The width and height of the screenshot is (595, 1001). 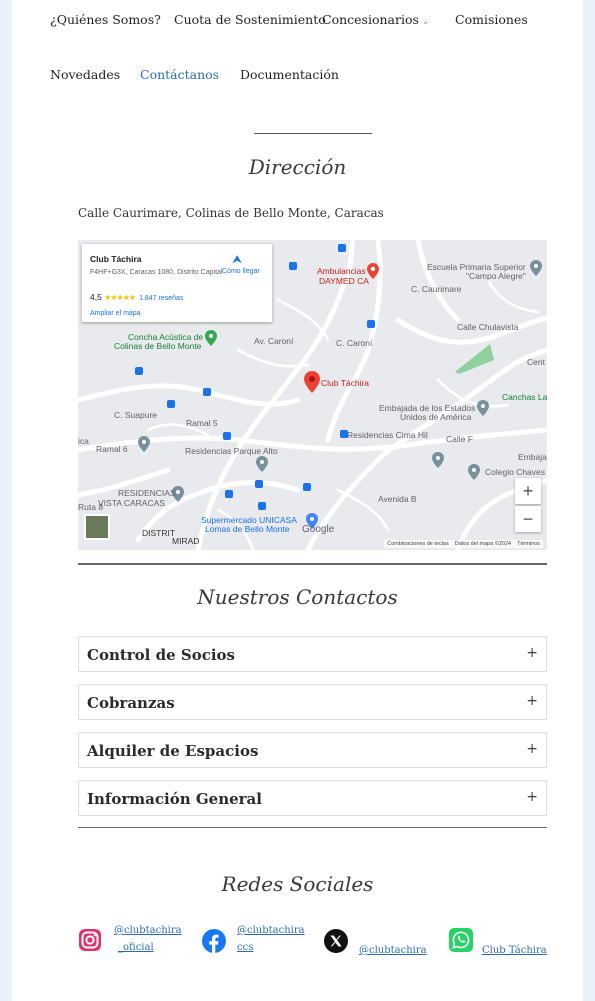 I want to click on x-link: @clubtachira, so click(x=393, y=950).